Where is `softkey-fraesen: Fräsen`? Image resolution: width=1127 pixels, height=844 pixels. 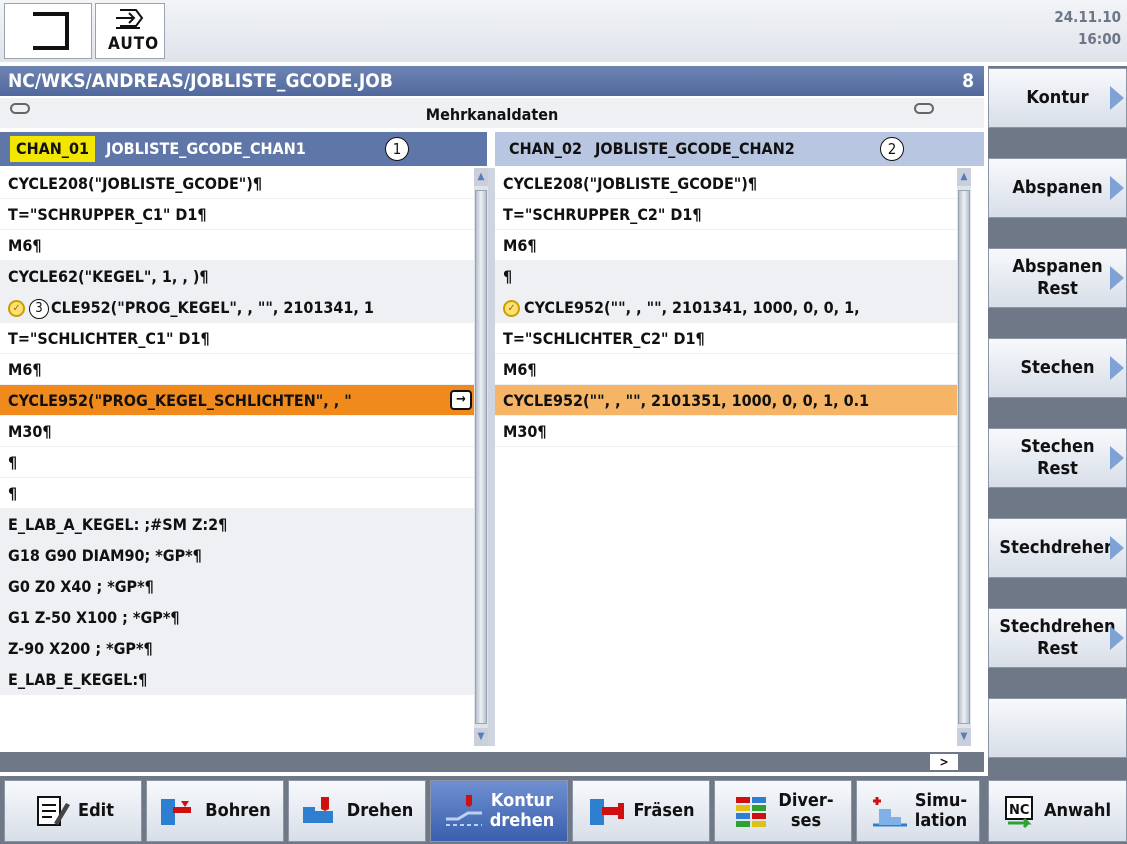
softkey-fraesen: Fräsen is located at coordinates (641, 811).